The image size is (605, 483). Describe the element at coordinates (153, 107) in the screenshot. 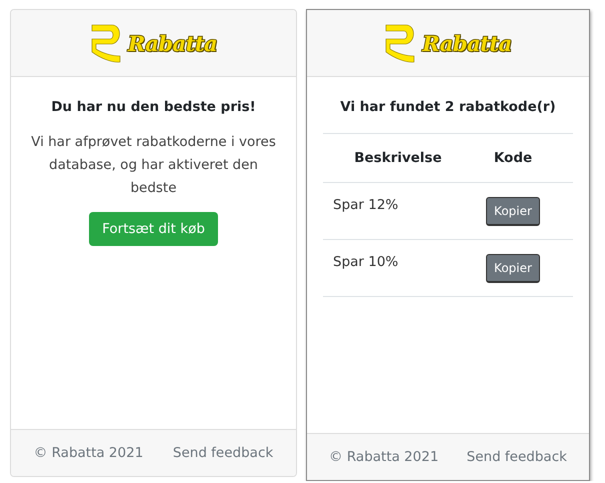

I see `panel-heading: Du har nu den bedste pris!` at that location.